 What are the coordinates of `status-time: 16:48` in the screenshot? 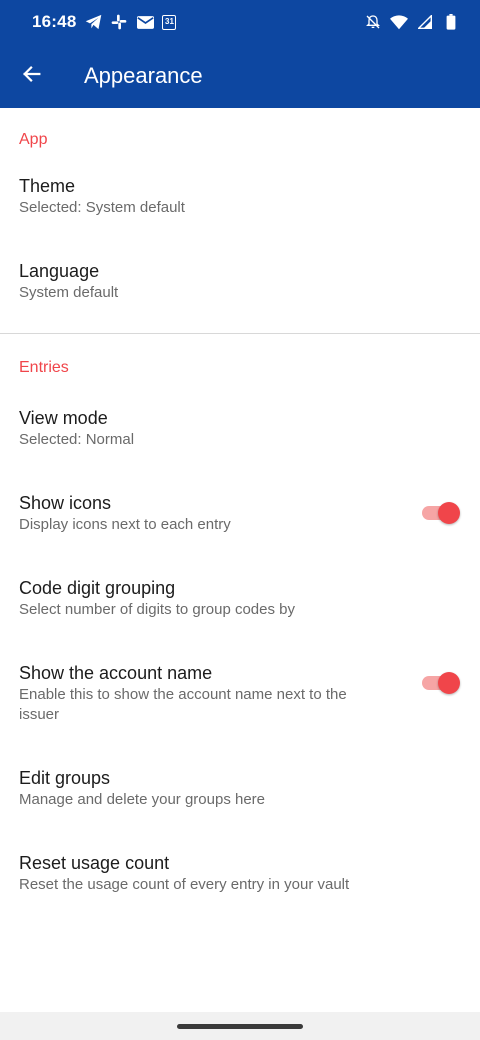 It's located at (54, 21).